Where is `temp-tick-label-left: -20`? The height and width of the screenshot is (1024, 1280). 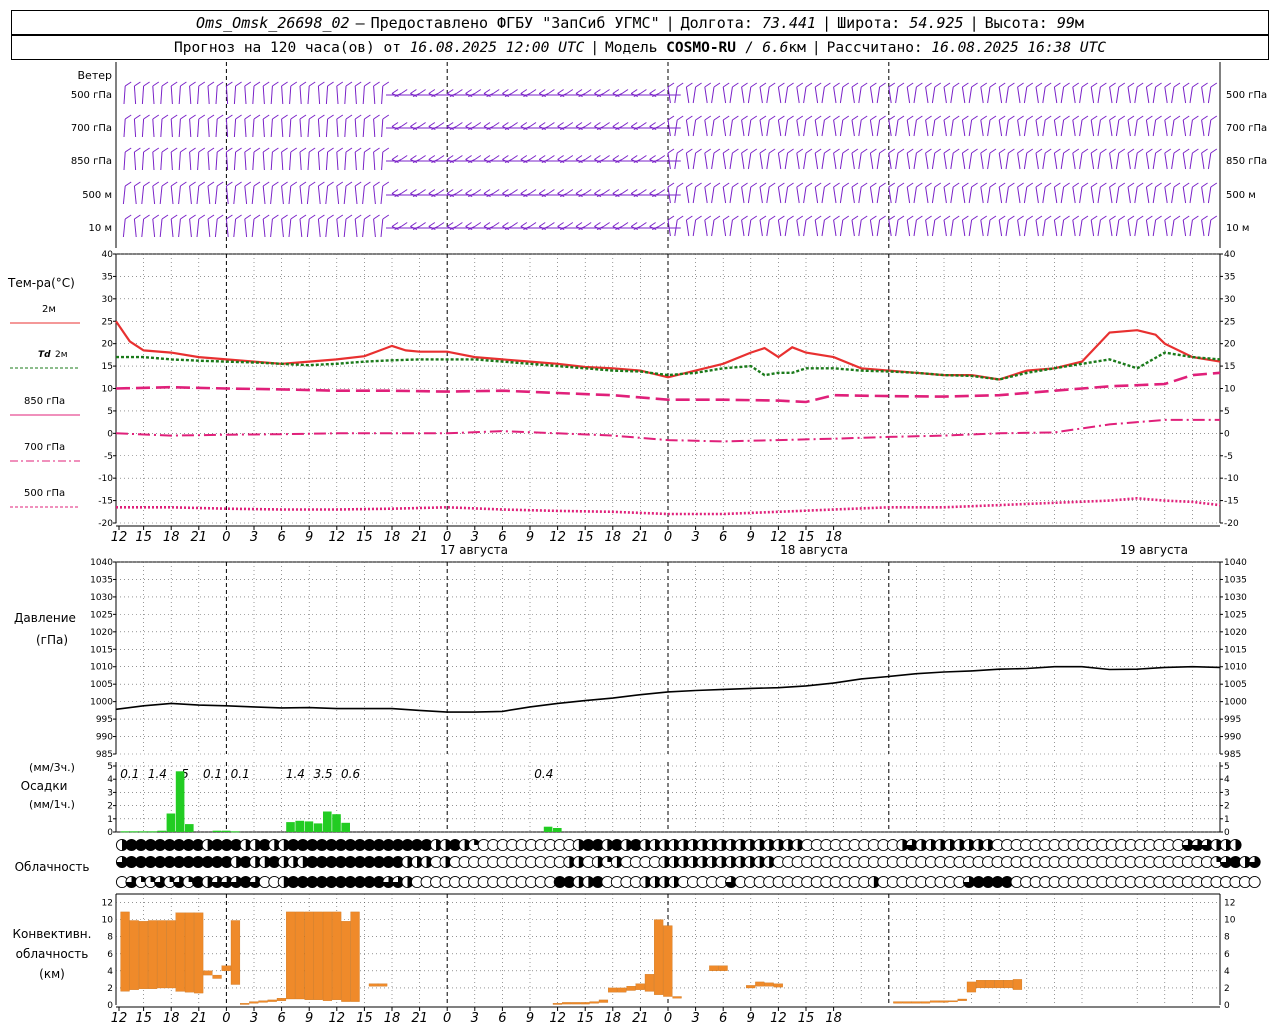 temp-tick-label-left: -20 is located at coordinates (105, 524).